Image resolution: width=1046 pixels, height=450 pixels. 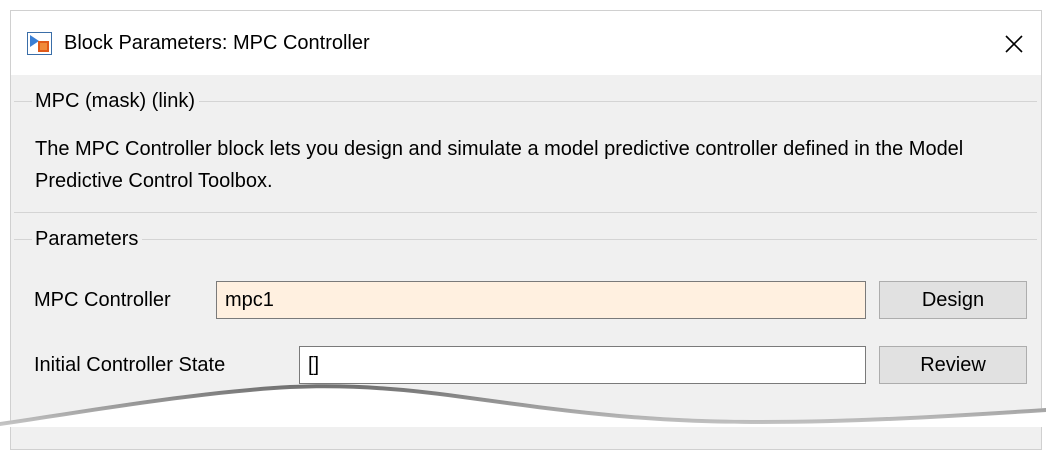 What do you see at coordinates (541, 300) in the screenshot?
I see `mpc-controller-field: mpc1` at bounding box center [541, 300].